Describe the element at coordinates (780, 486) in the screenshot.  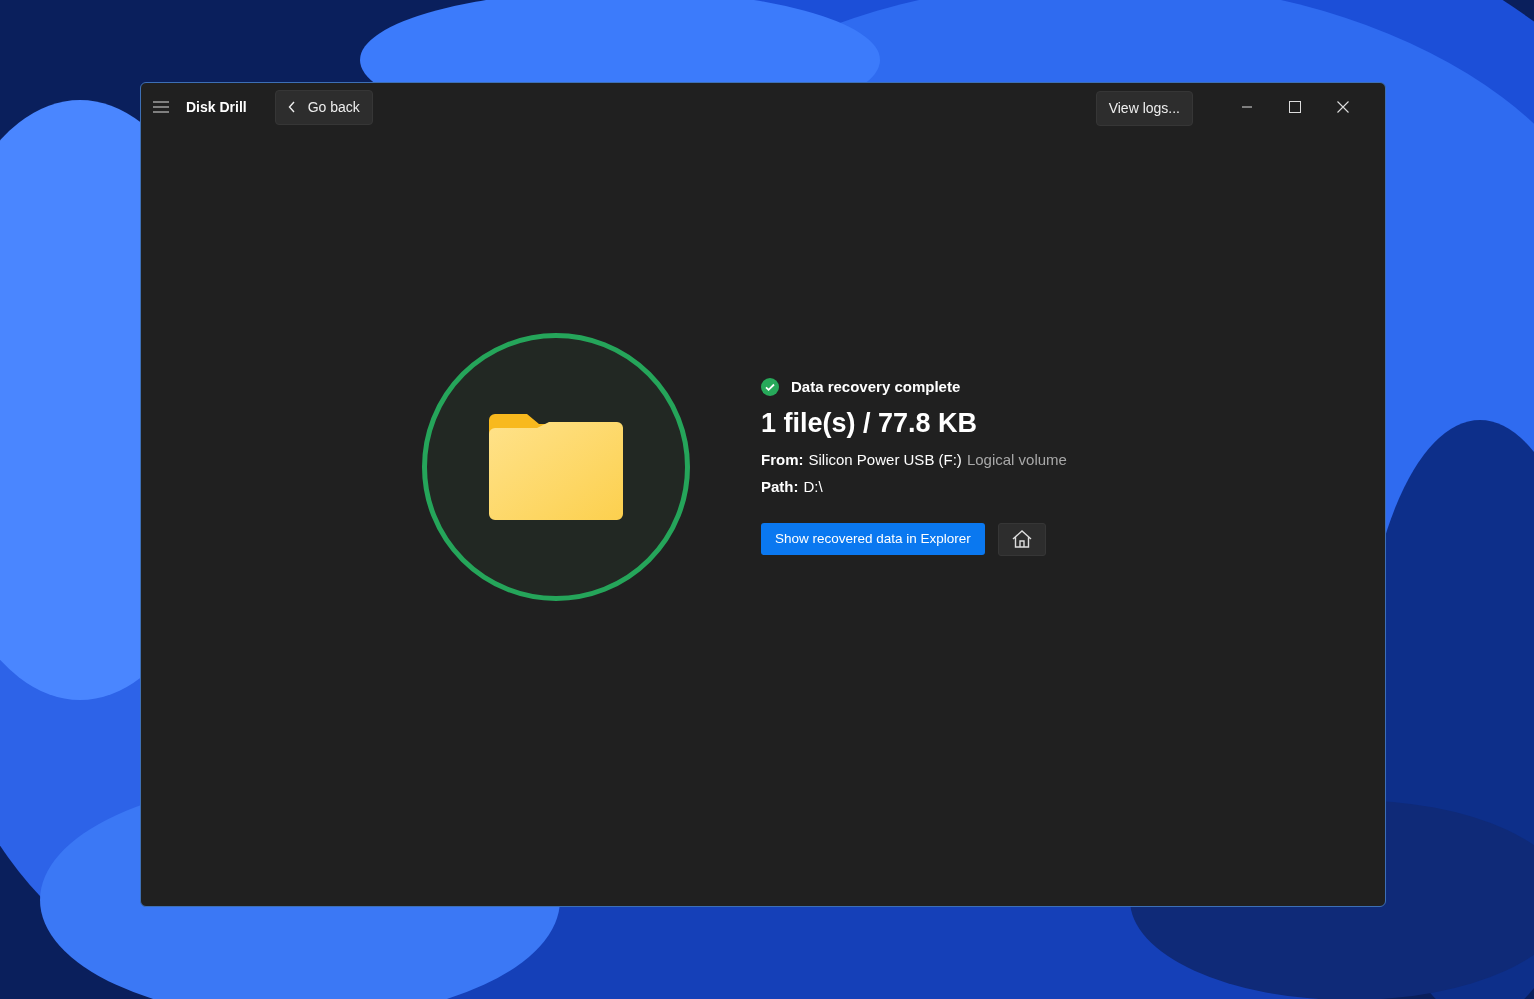
I see `path-label: Path:` at that location.